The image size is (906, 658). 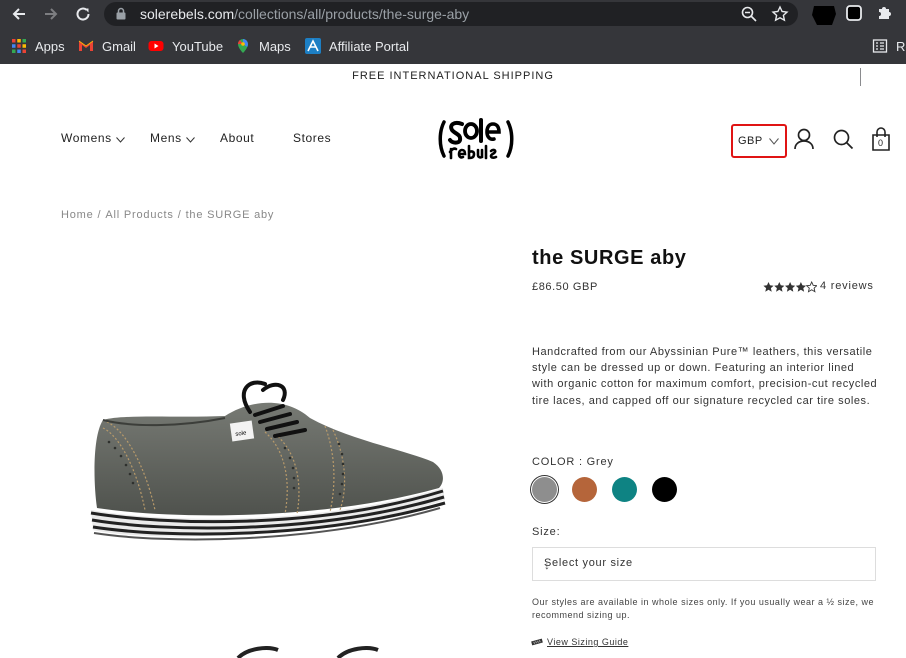 What do you see at coordinates (546, 532) in the screenshot?
I see `size-label: Size:` at bounding box center [546, 532].